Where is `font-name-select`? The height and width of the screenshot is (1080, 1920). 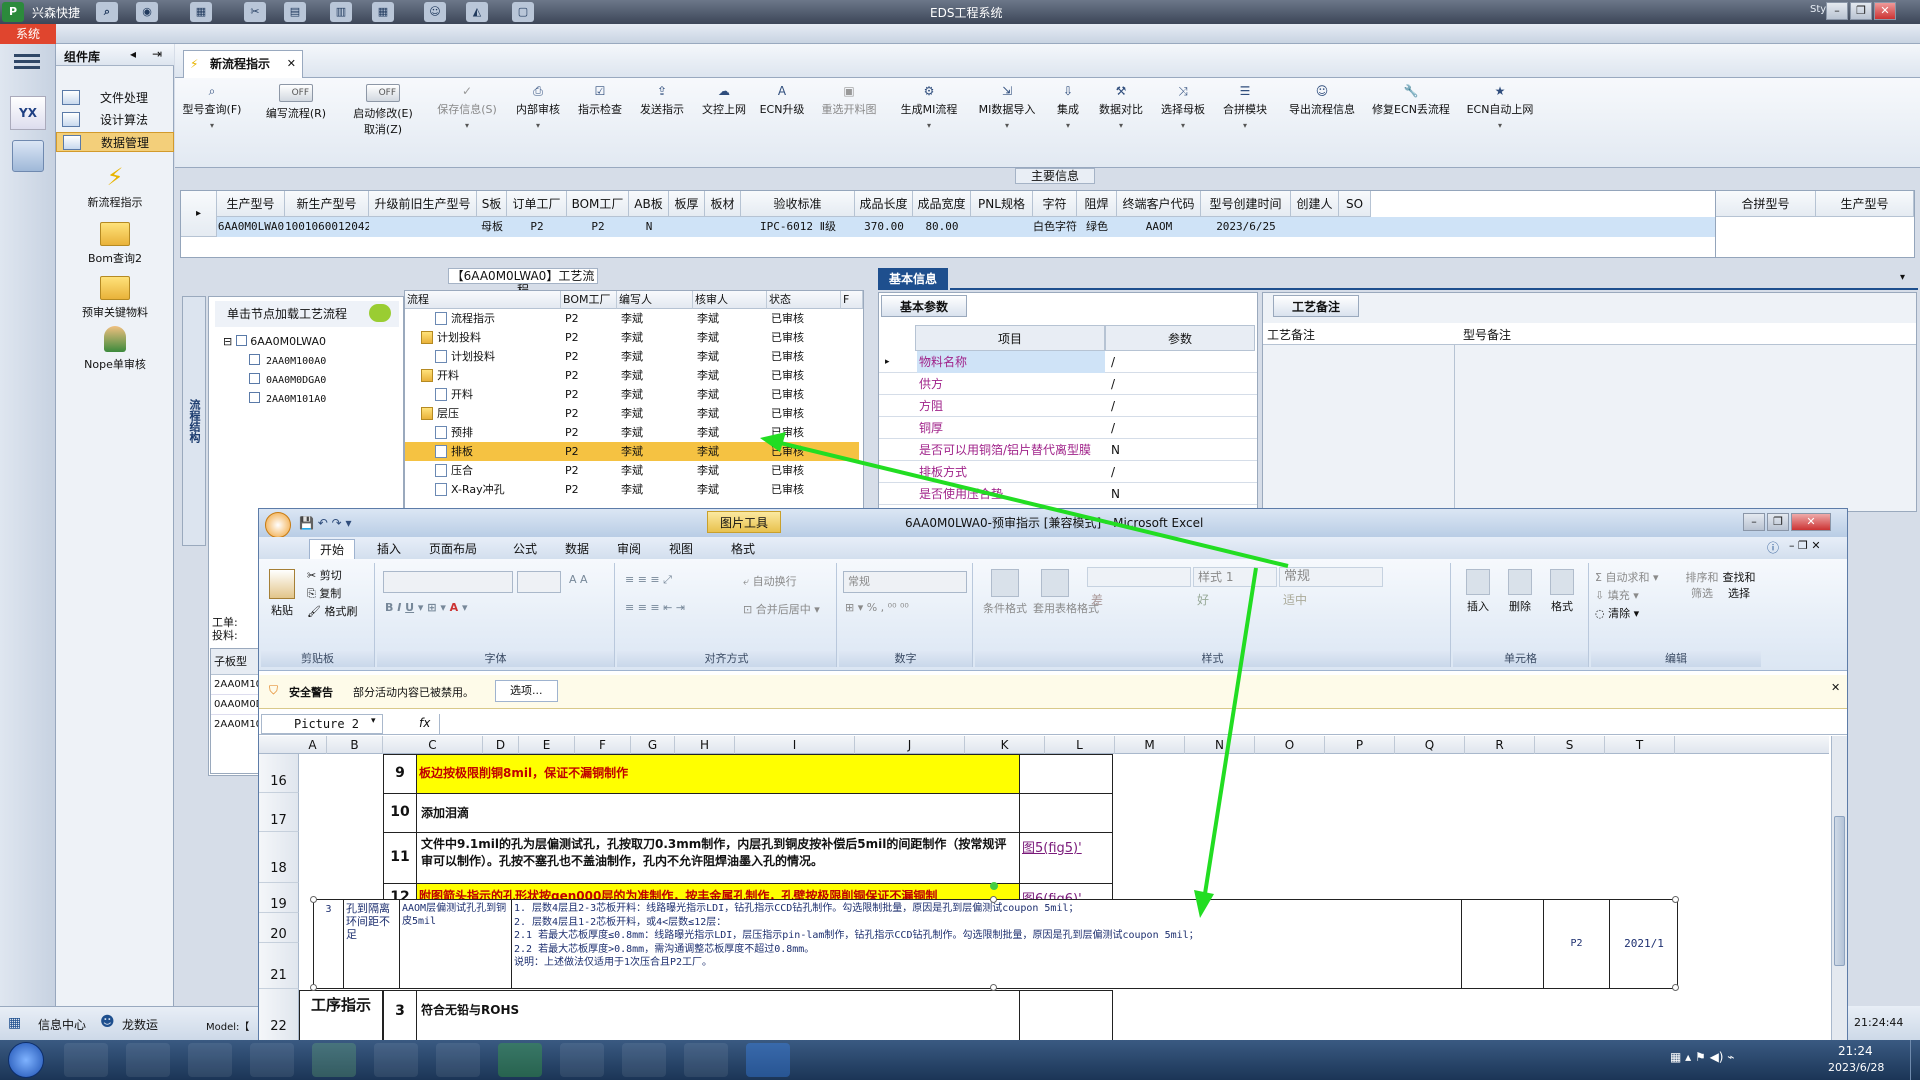 font-name-select is located at coordinates (448, 582).